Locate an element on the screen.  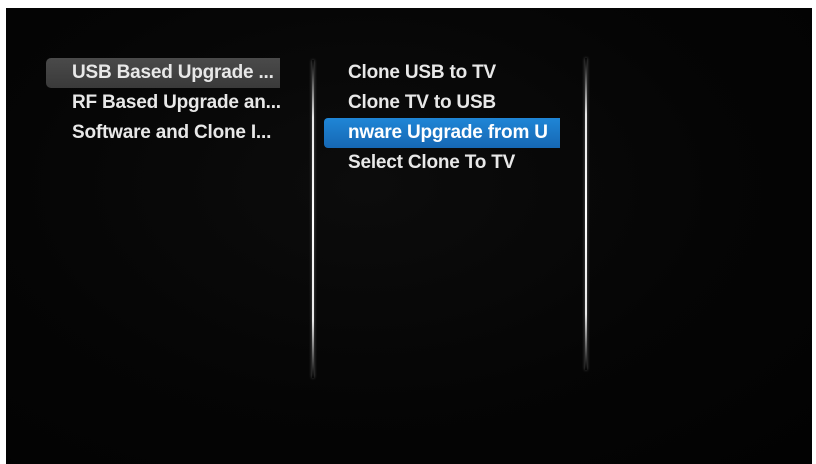
photo-border-right is located at coordinates (814, 232).